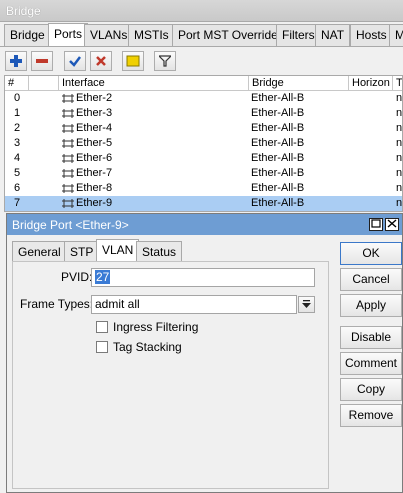  I want to click on col-trusted: Tr, so click(397, 83).